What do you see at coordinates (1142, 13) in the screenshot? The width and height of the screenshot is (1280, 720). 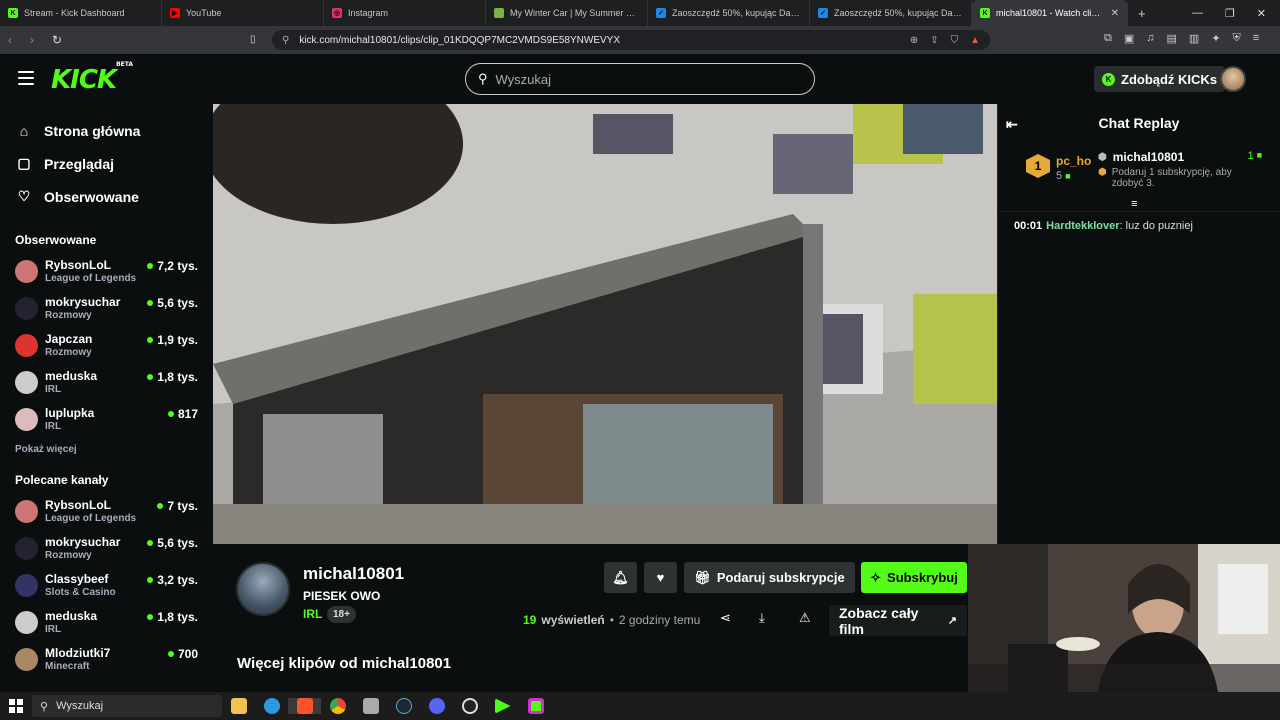 I see `new-tab-button: +` at bounding box center [1142, 13].